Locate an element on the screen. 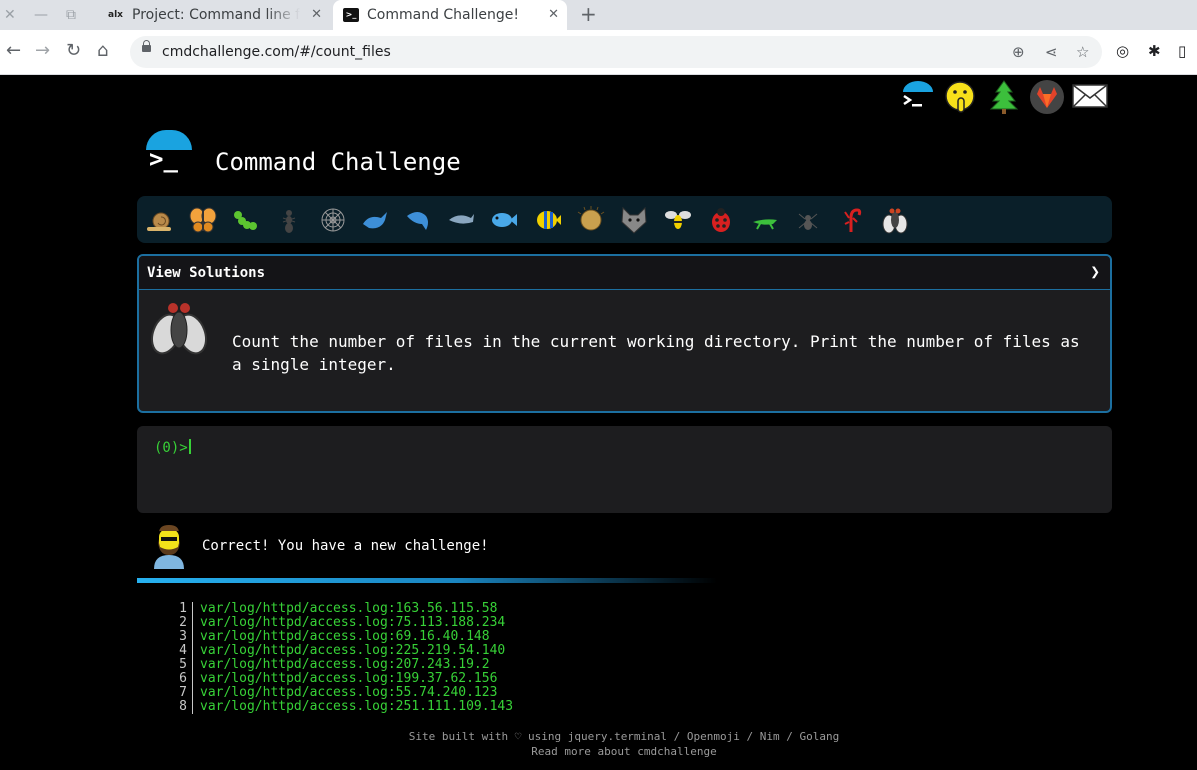 The height and width of the screenshot is (770, 1197). output-row: 3 var/log/httpd/access.log:69.16.40.148 is located at coordinates (336, 637).